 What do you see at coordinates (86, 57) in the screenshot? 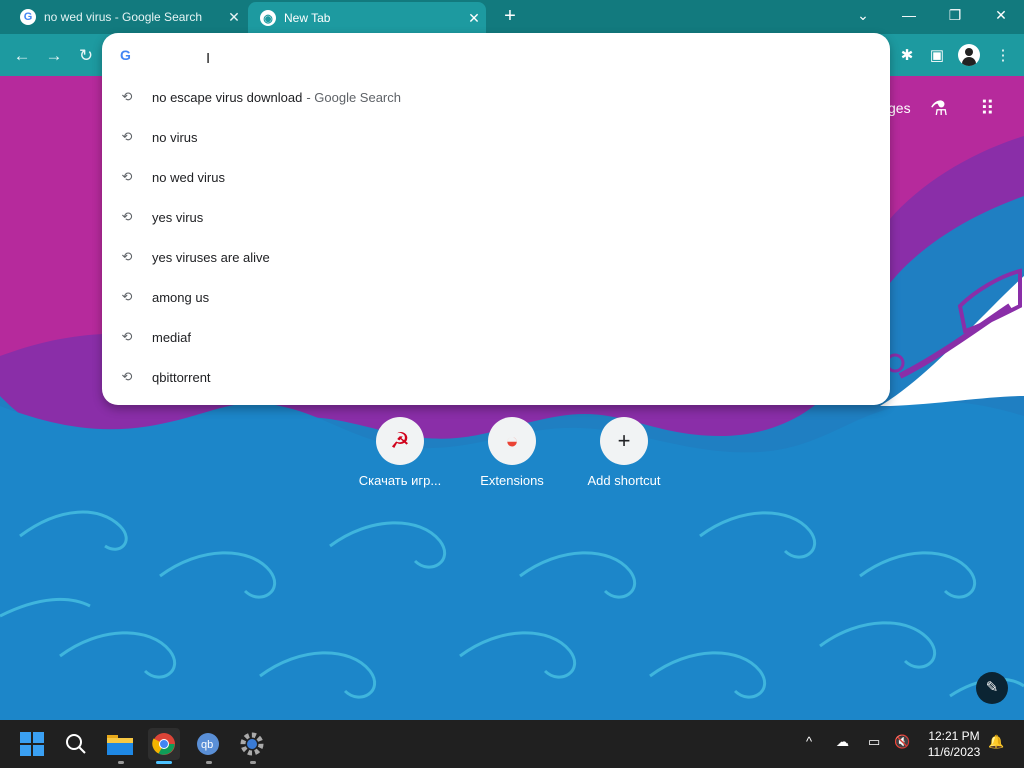
I see `reload-button: ↻` at bounding box center [86, 57].